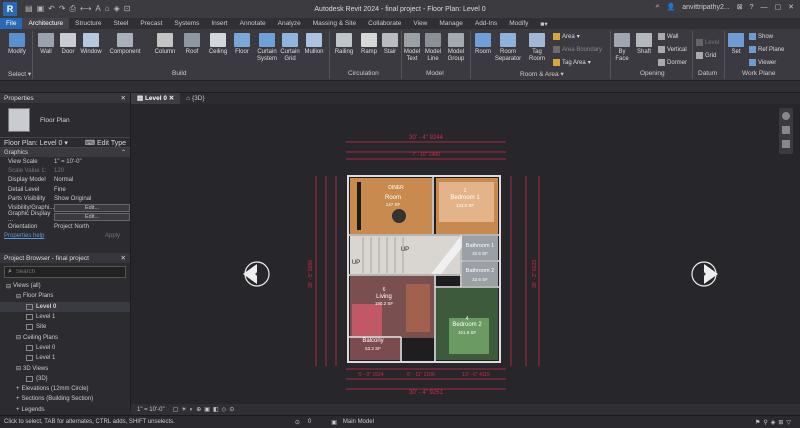 This screenshot has height=428, width=800. Describe the element at coordinates (107, 9) in the screenshot. I see `3d-view-icon: ⌂` at that location.